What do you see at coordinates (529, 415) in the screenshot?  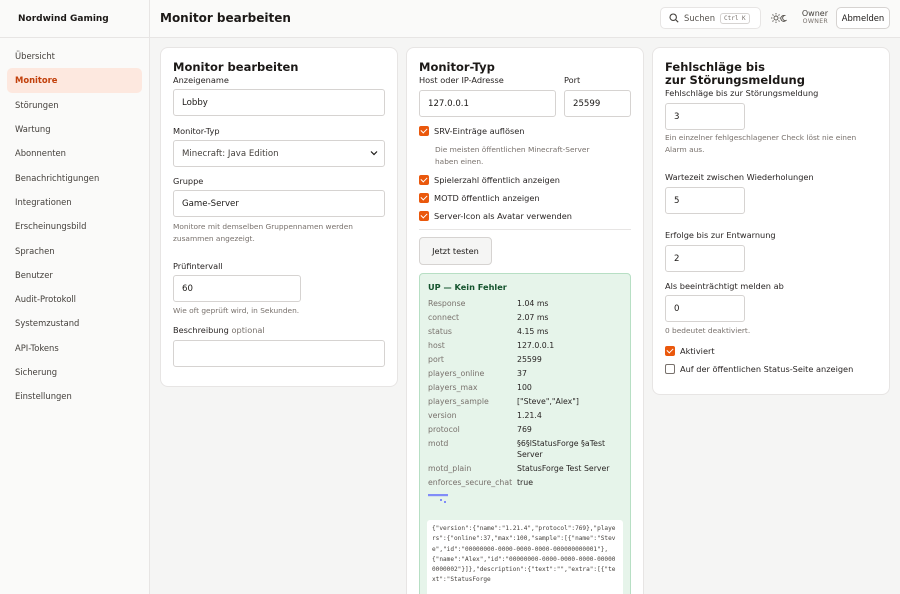 I see `result-value: 1.21.4` at bounding box center [529, 415].